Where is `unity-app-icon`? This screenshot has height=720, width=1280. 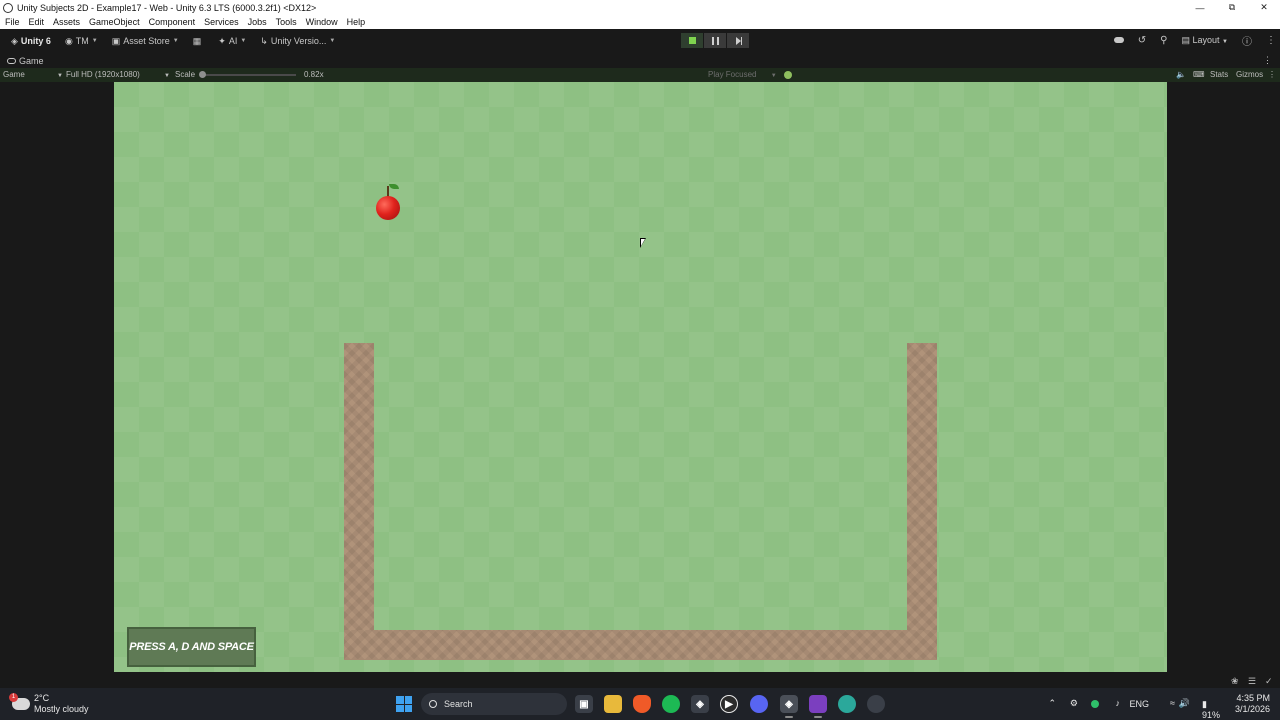
unity-app-icon is located at coordinates (8, 7).